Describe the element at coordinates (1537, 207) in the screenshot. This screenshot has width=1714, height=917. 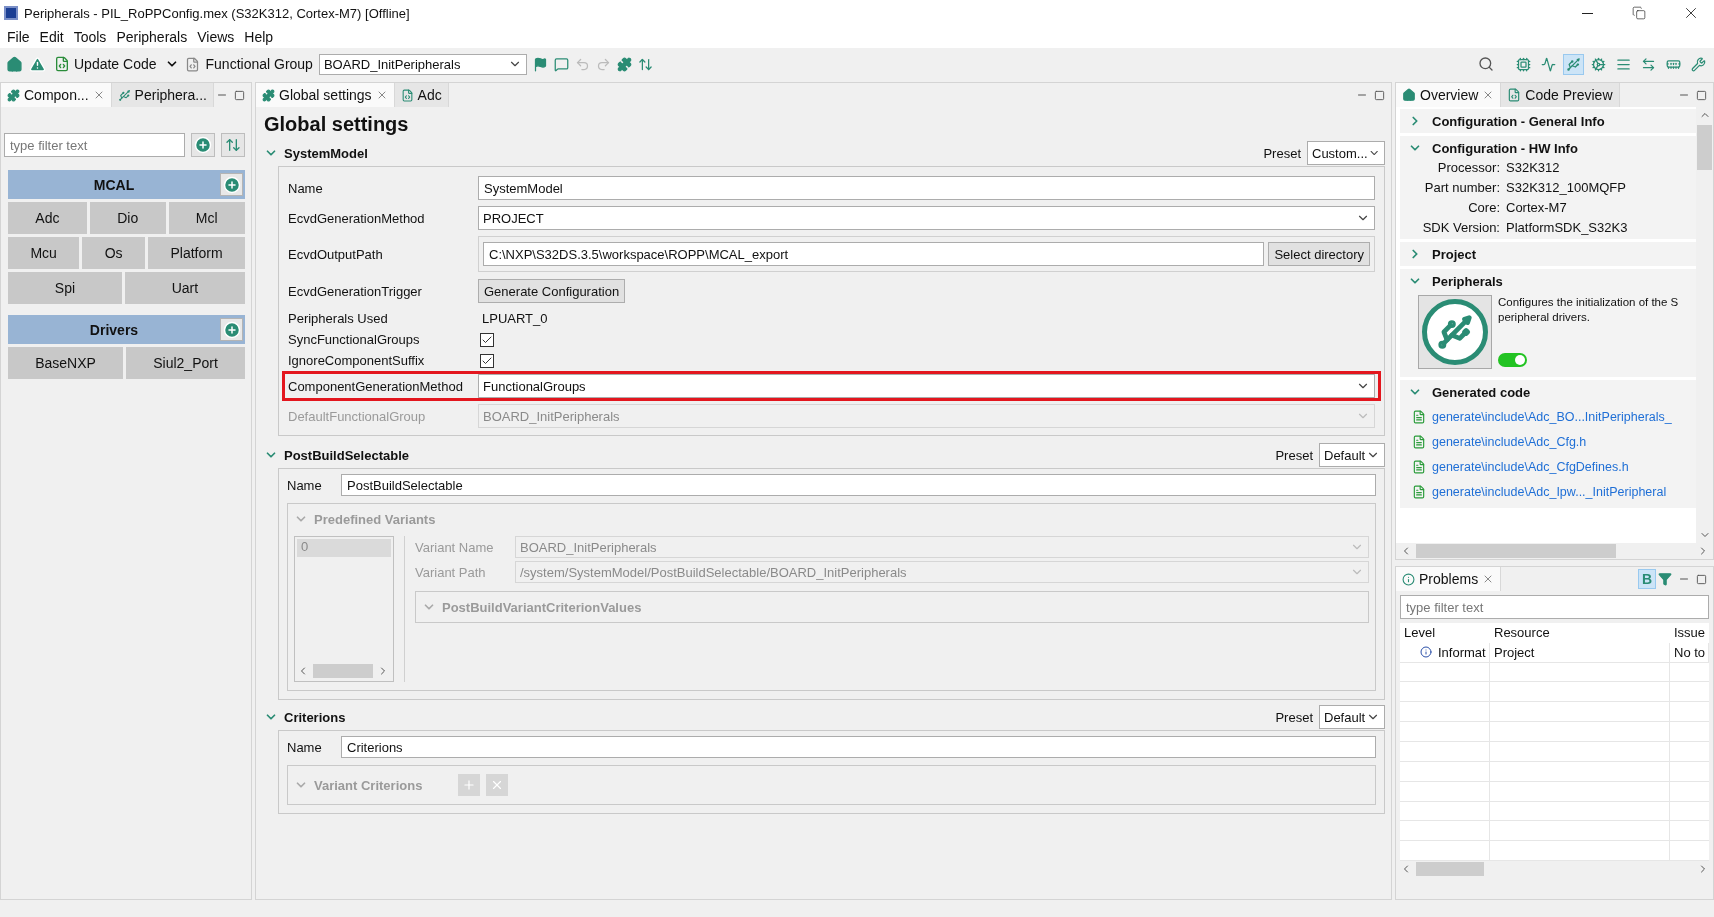
I see `info-value: Cortex-M7` at that location.